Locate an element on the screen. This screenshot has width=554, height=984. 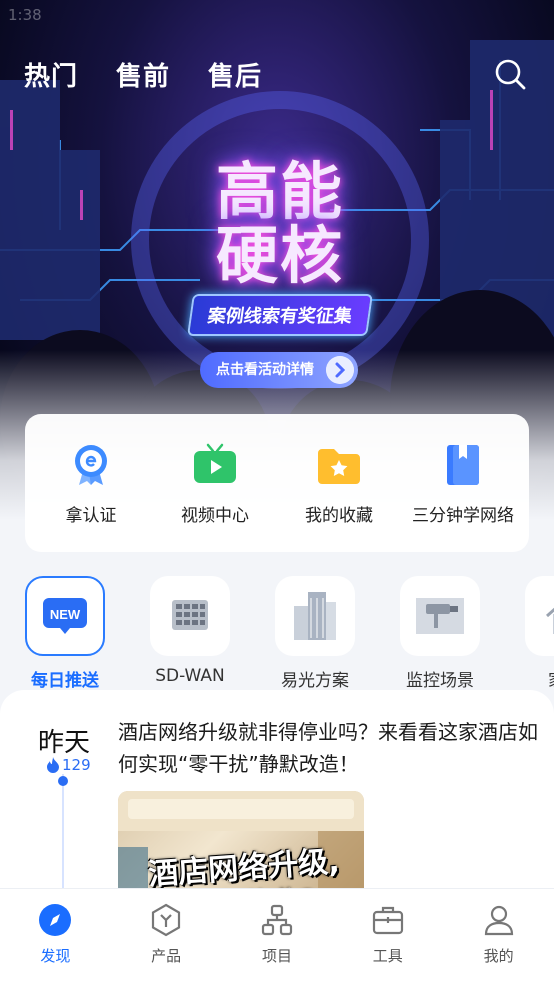
hot-count: 129 is located at coordinates (68, 765).